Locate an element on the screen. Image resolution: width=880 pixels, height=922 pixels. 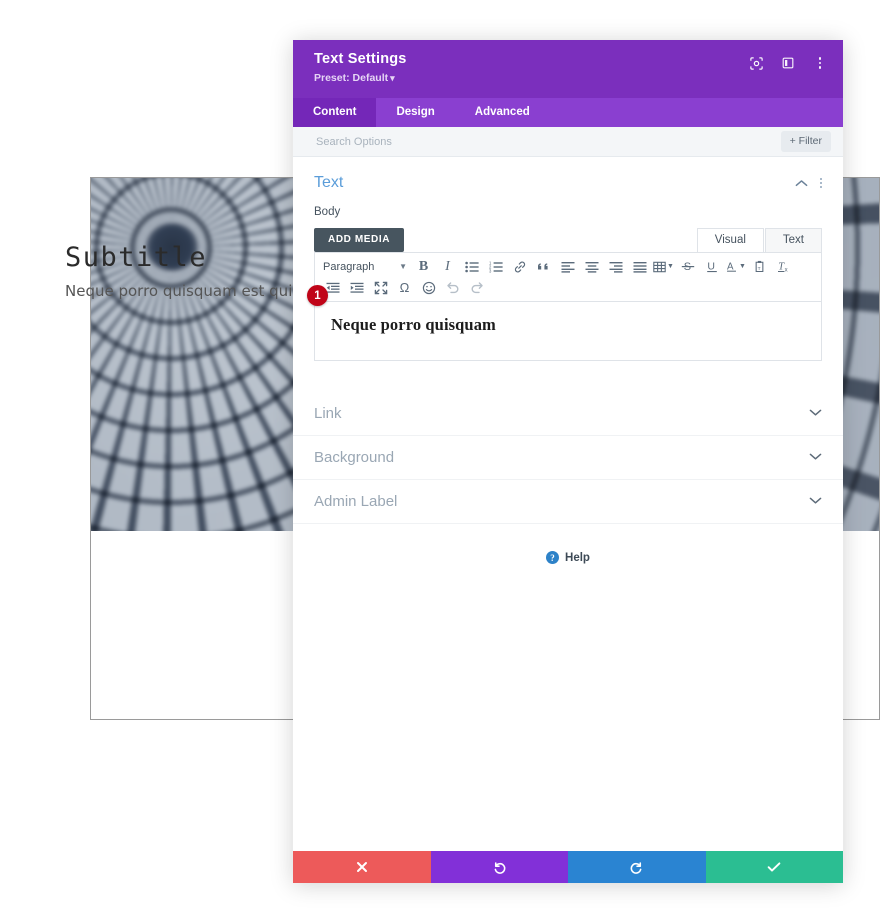
tab-design: Design is located at coordinates (415, 112).